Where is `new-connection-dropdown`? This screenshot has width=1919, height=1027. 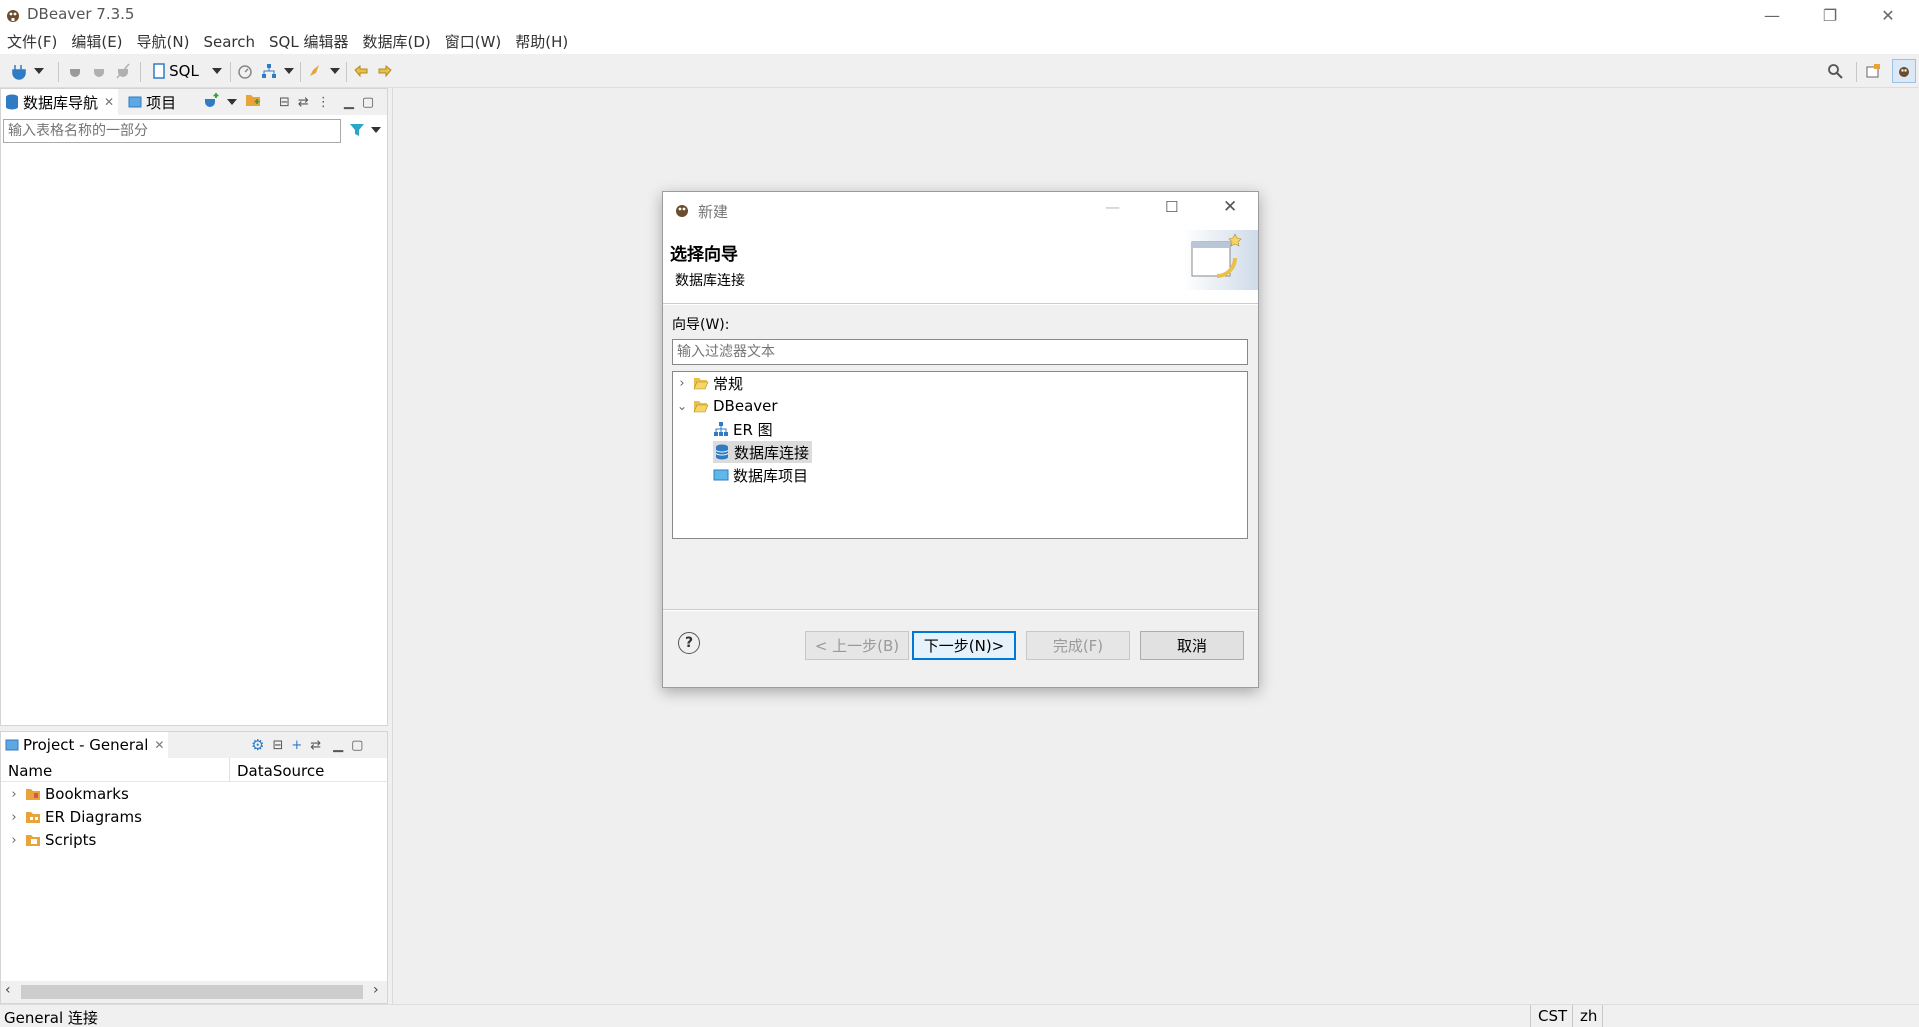 new-connection-dropdown is located at coordinates (39, 71).